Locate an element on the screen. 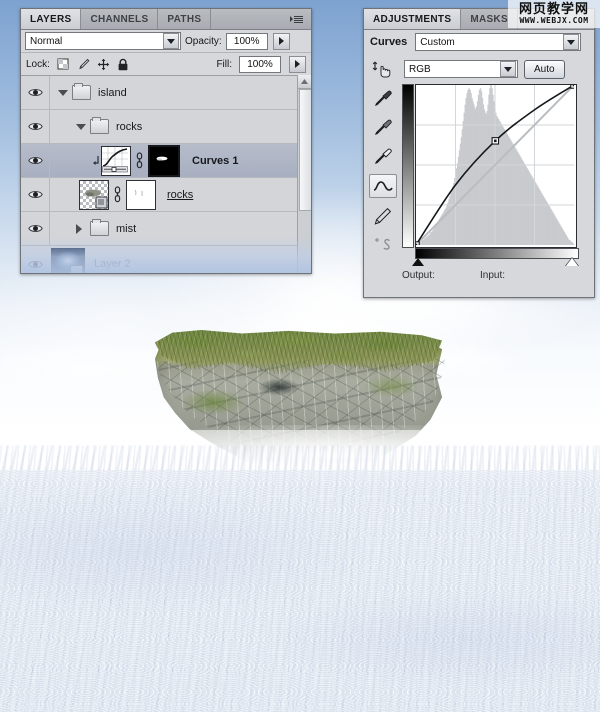  site-watermark: 网页教学网 WWW.WEBJX.COM is located at coordinates (554, 14).